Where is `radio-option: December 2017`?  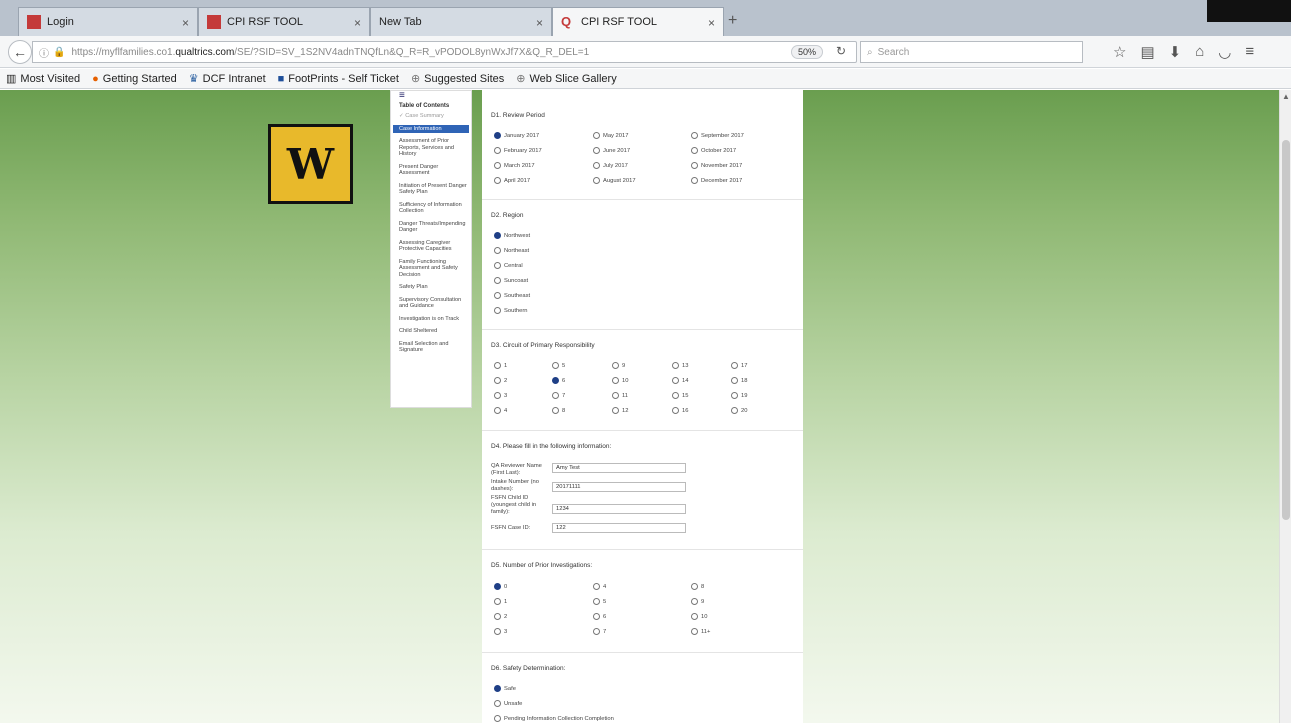 radio-option: December 2017 is located at coordinates (716, 180).